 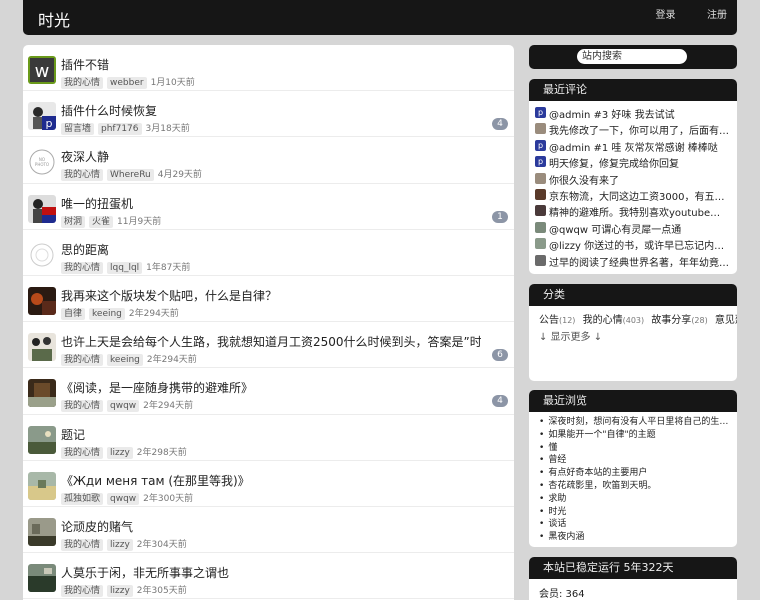 I want to click on topic-row: 题记 我的心情 lizzy 2年298天前, so click(x=268, y=438).